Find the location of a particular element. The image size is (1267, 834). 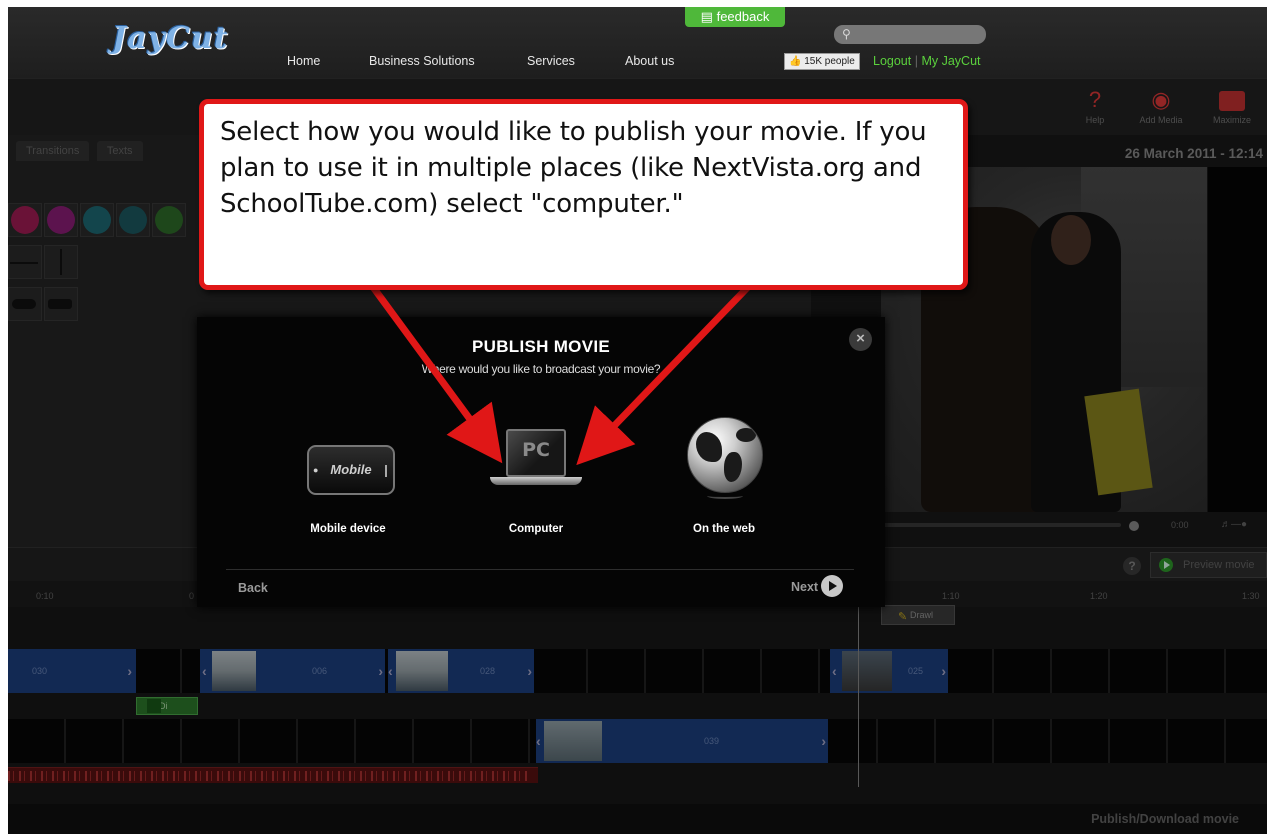

arrow-right is located at coordinates (663, 375).